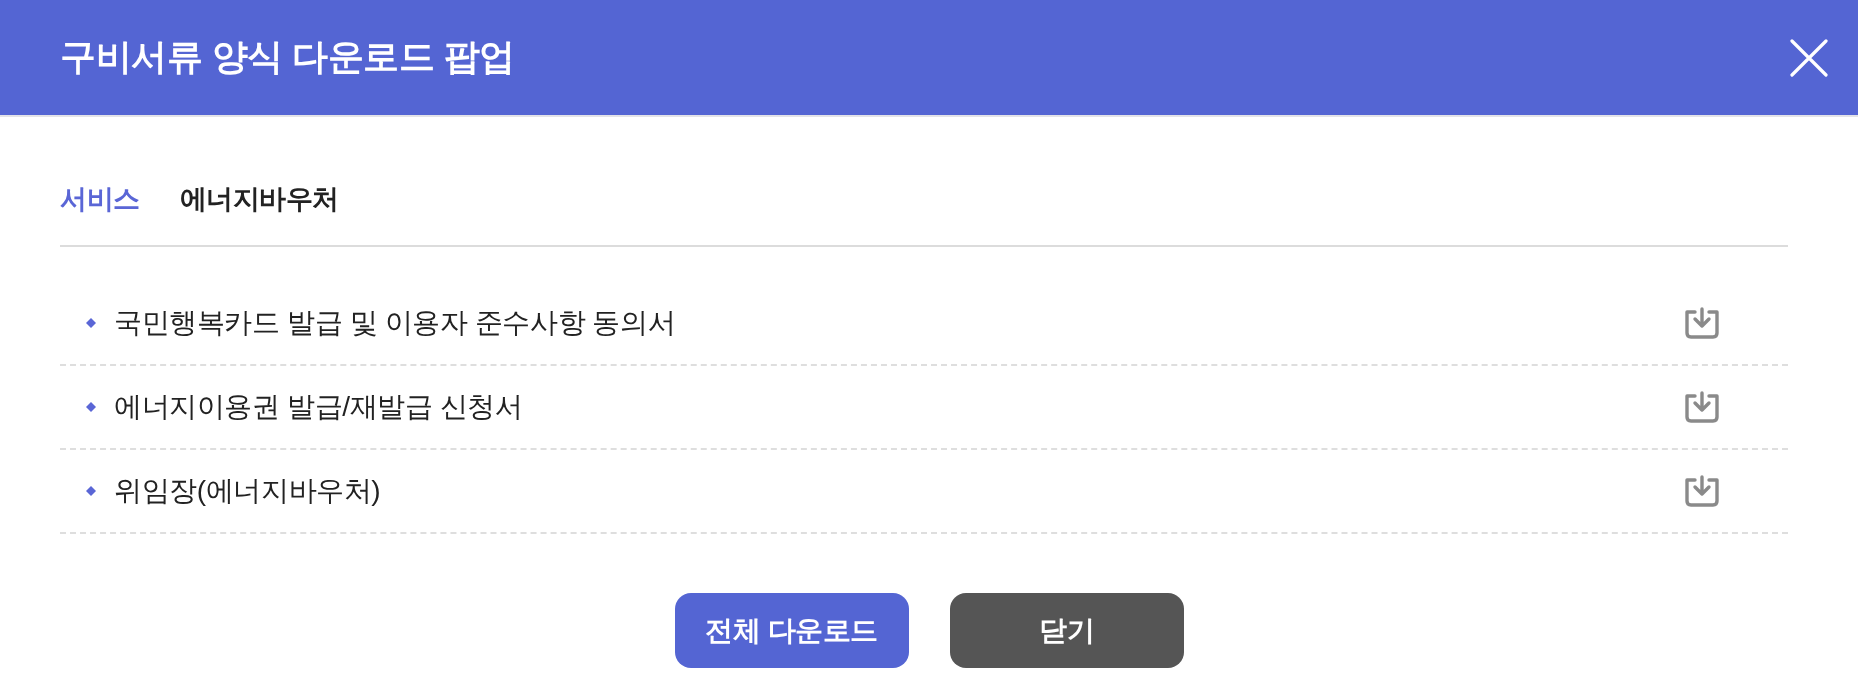 The width and height of the screenshot is (1858, 698). I want to click on close-button: 닫기, so click(1066, 630).